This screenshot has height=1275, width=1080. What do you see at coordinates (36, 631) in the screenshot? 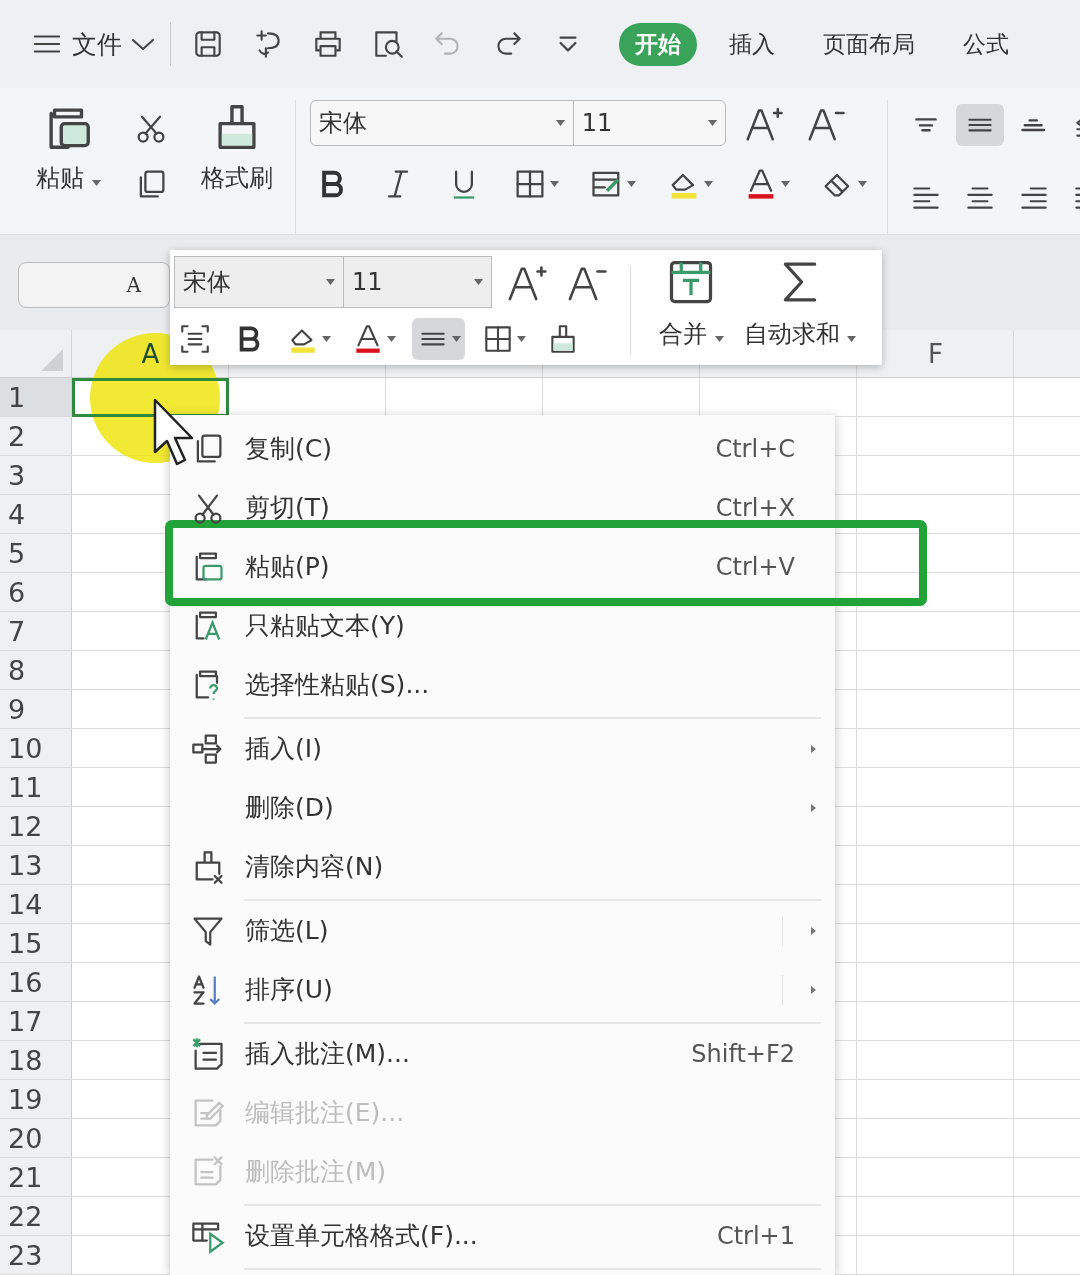
I see `row-header: 7` at bounding box center [36, 631].